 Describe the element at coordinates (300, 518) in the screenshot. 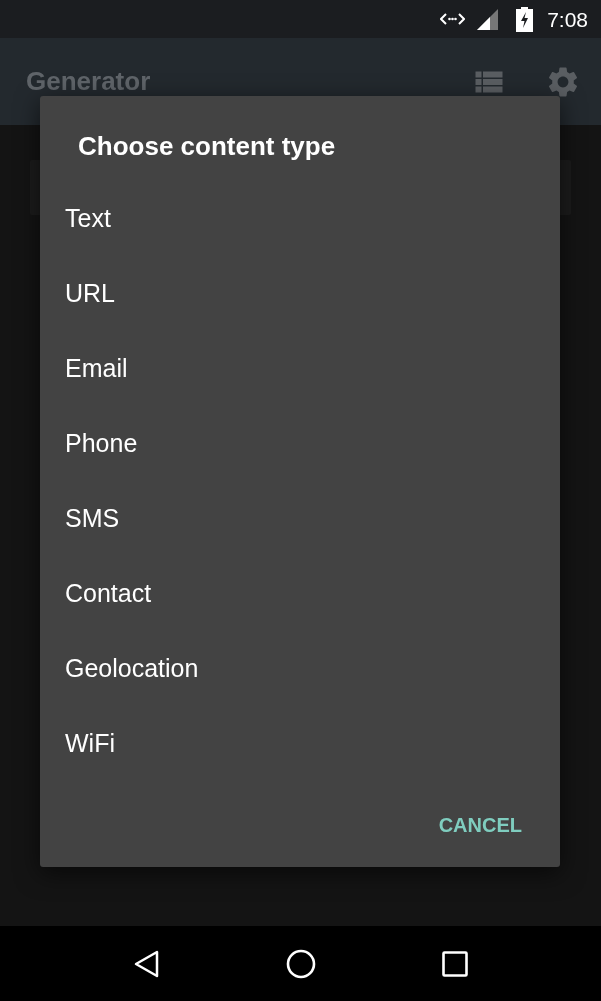

I see `option-item: SMS` at that location.